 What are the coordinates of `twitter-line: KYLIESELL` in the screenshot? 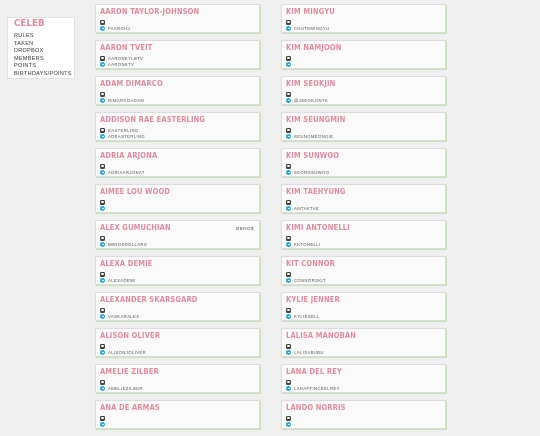 It's located at (303, 317).